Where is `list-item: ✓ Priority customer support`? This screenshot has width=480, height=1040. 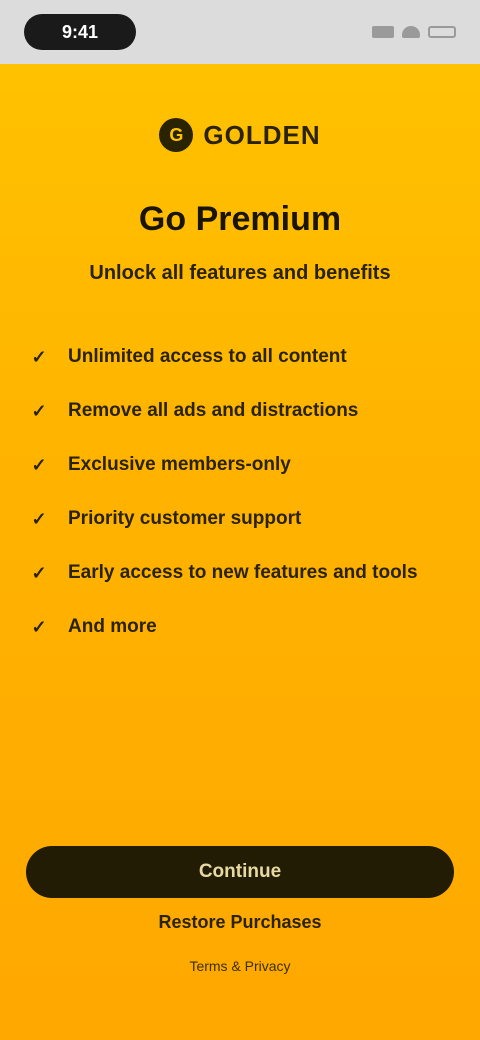 list-item: ✓ Priority customer support is located at coordinates (240, 519).